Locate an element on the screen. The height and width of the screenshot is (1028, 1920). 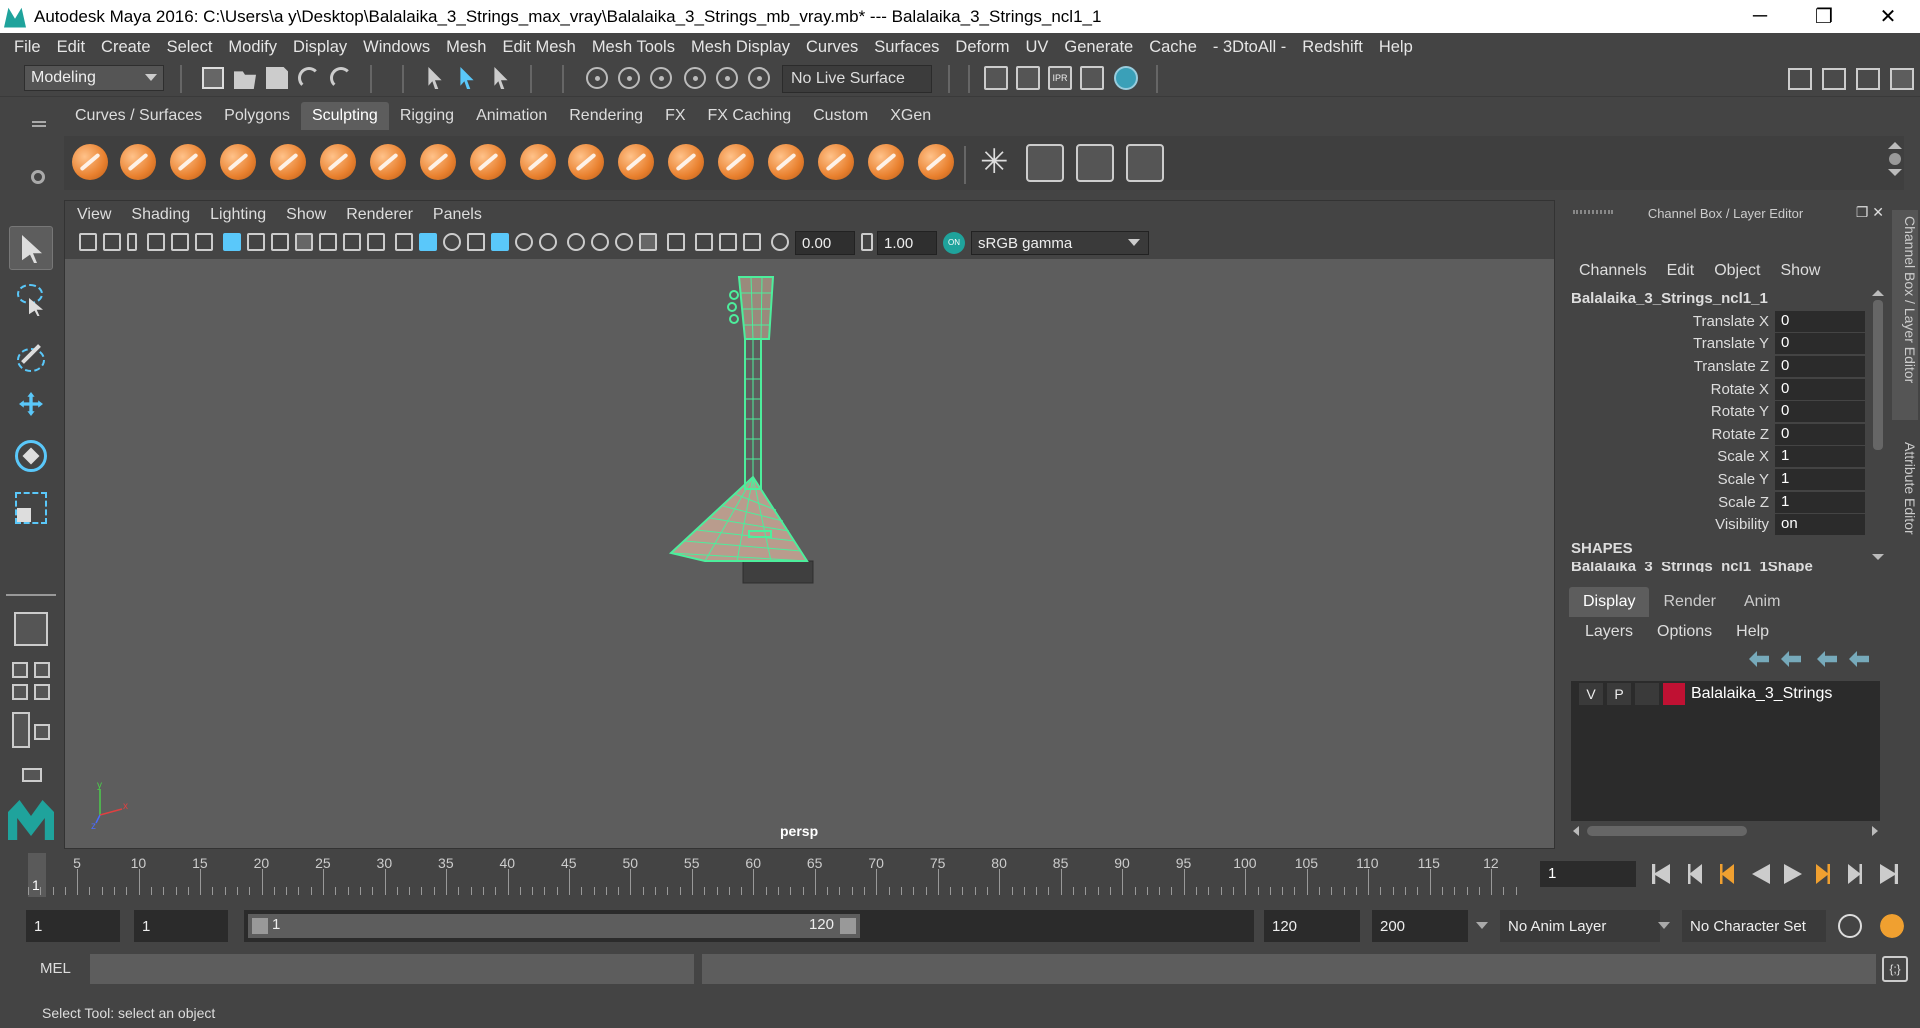
menu-set-dropdown: Modeling is located at coordinates (94, 78).